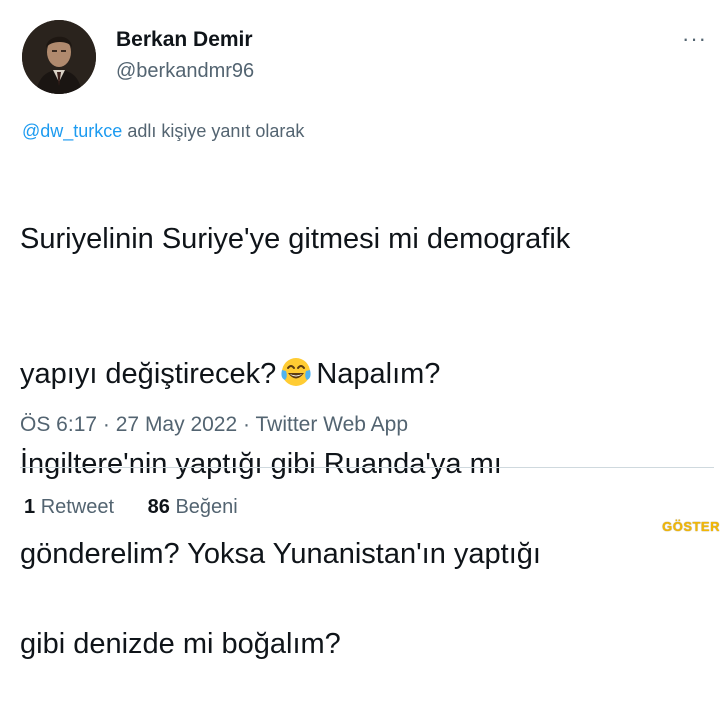 This screenshot has width=728, height=712. Describe the element at coordinates (30, 507) in the screenshot. I see `retweet-count: 1` at that location.